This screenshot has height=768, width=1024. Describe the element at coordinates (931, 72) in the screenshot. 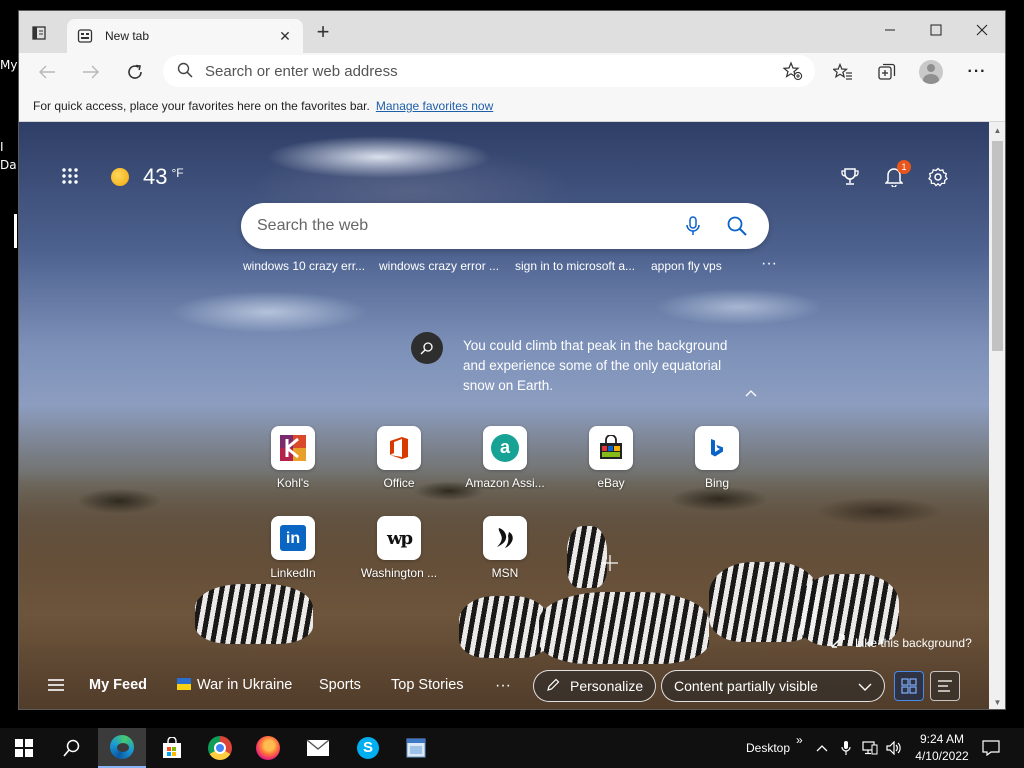

I see `profile-avatar` at that location.